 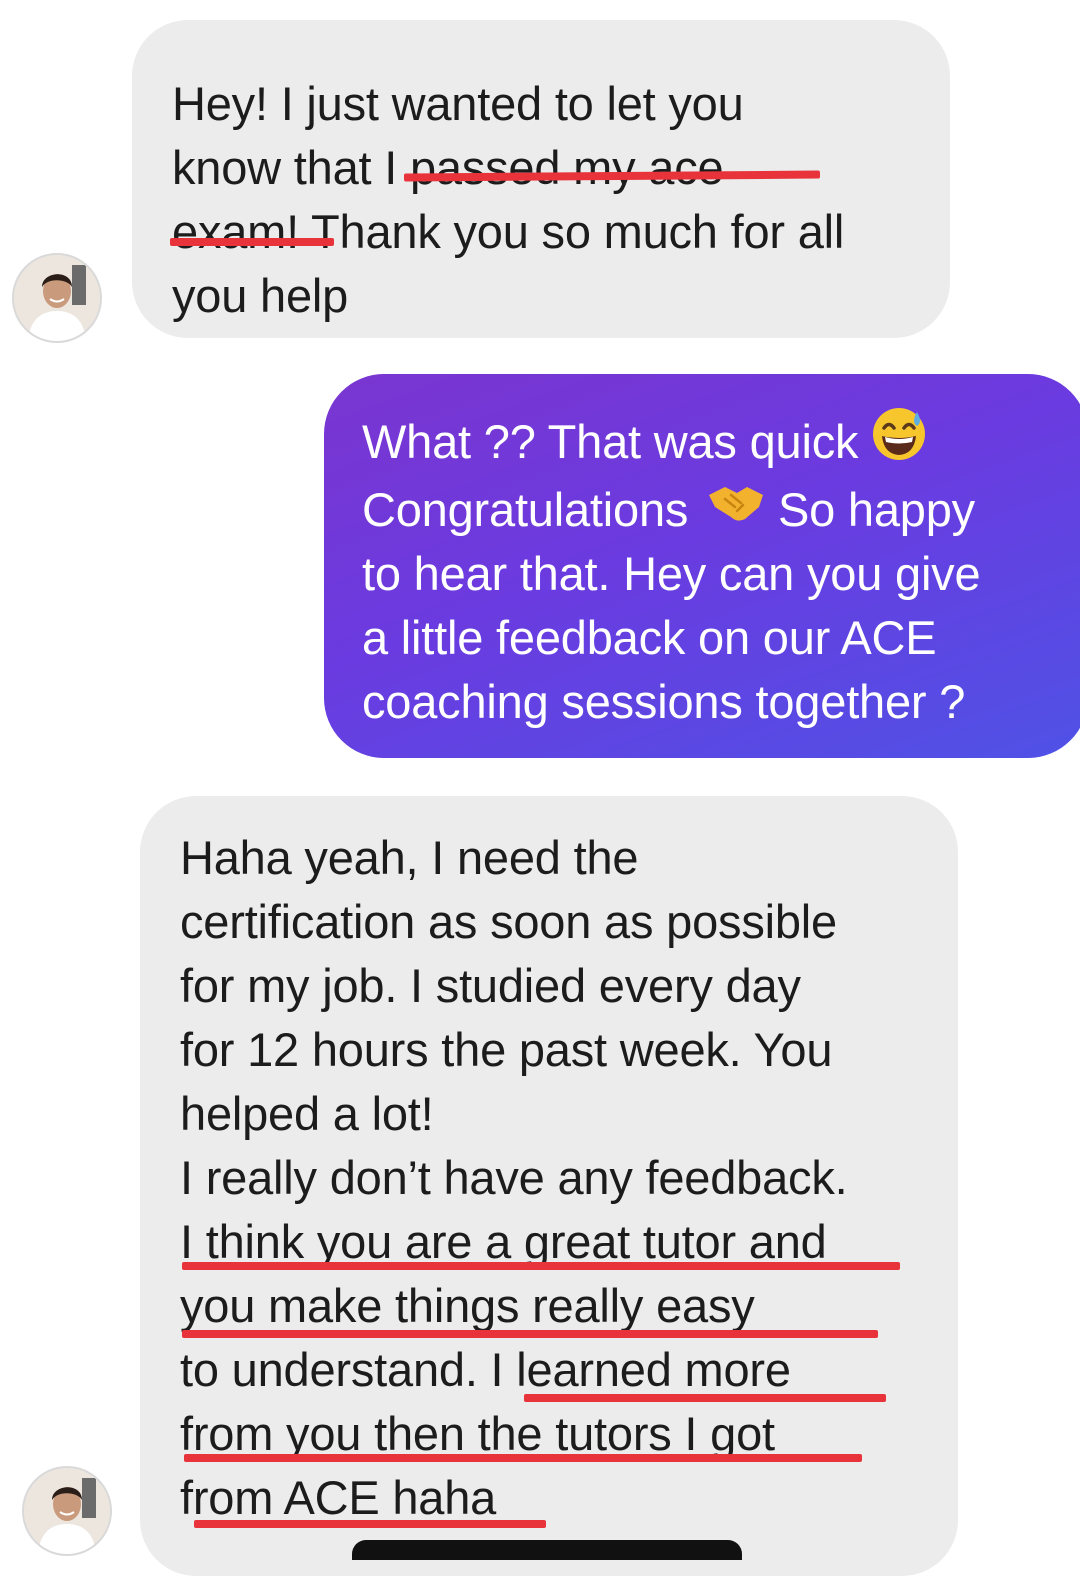 I want to click on message-line: What ?? That was quick, so click(x=721, y=442).